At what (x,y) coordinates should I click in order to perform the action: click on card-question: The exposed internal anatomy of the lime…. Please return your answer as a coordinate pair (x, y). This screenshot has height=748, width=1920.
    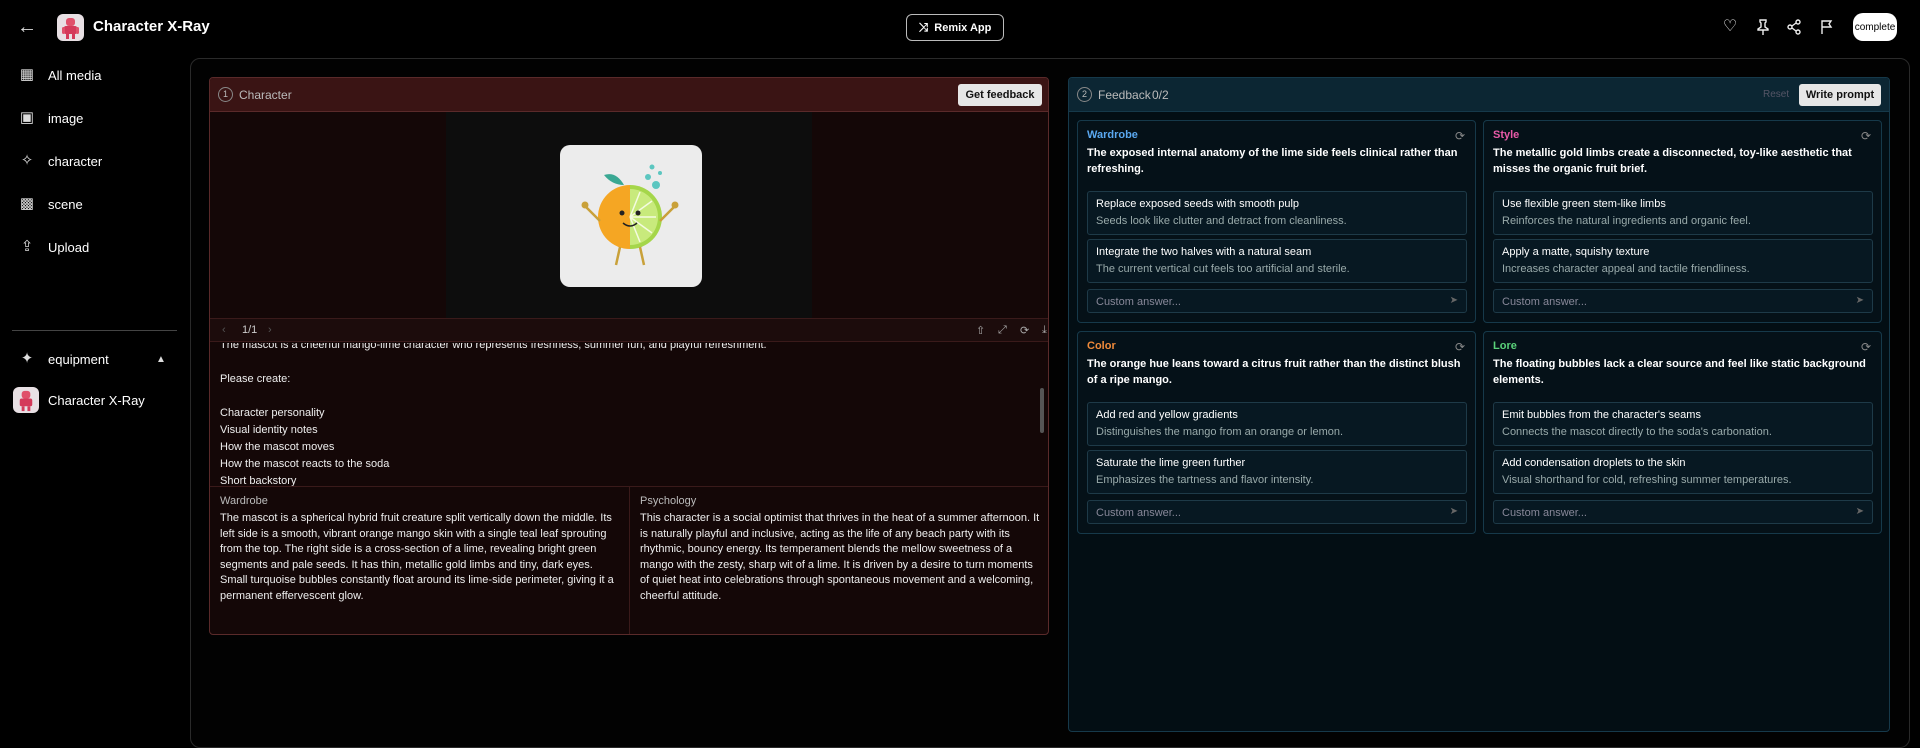
    Looking at the image, I should click on (1272, 161).